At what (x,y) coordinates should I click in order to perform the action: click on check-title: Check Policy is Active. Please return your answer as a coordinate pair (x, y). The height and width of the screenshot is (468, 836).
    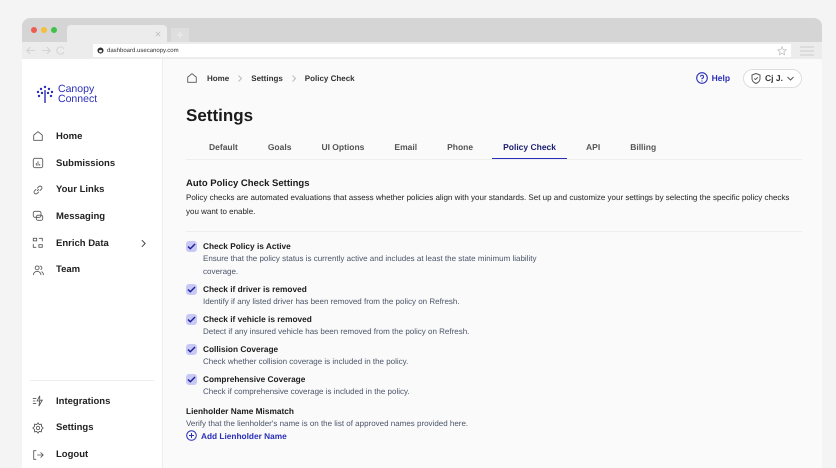
    Looking at the image, I should click on (247, 246).